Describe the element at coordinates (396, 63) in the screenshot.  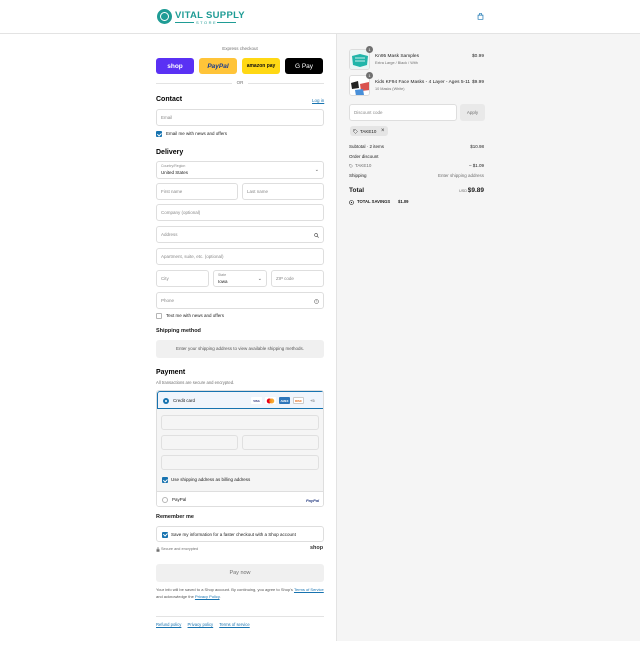
I see `item-variant: Extra Large / Black / With` at that location.